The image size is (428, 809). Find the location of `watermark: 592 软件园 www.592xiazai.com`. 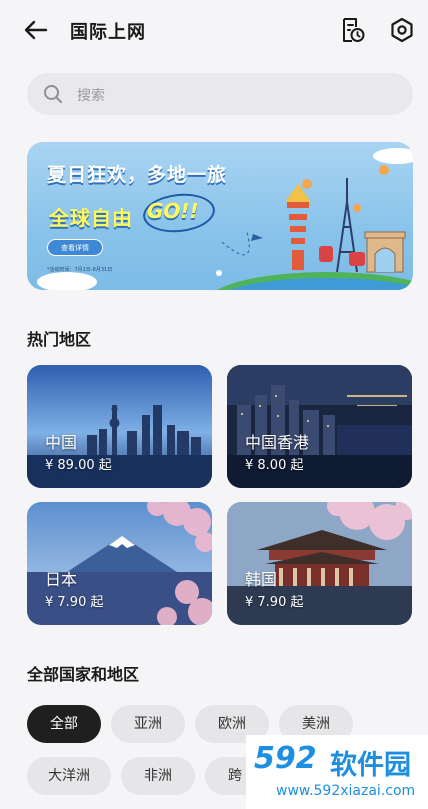

watermark: 592 软件园 www.592xiazai.com is located at coordinates (337, 772).